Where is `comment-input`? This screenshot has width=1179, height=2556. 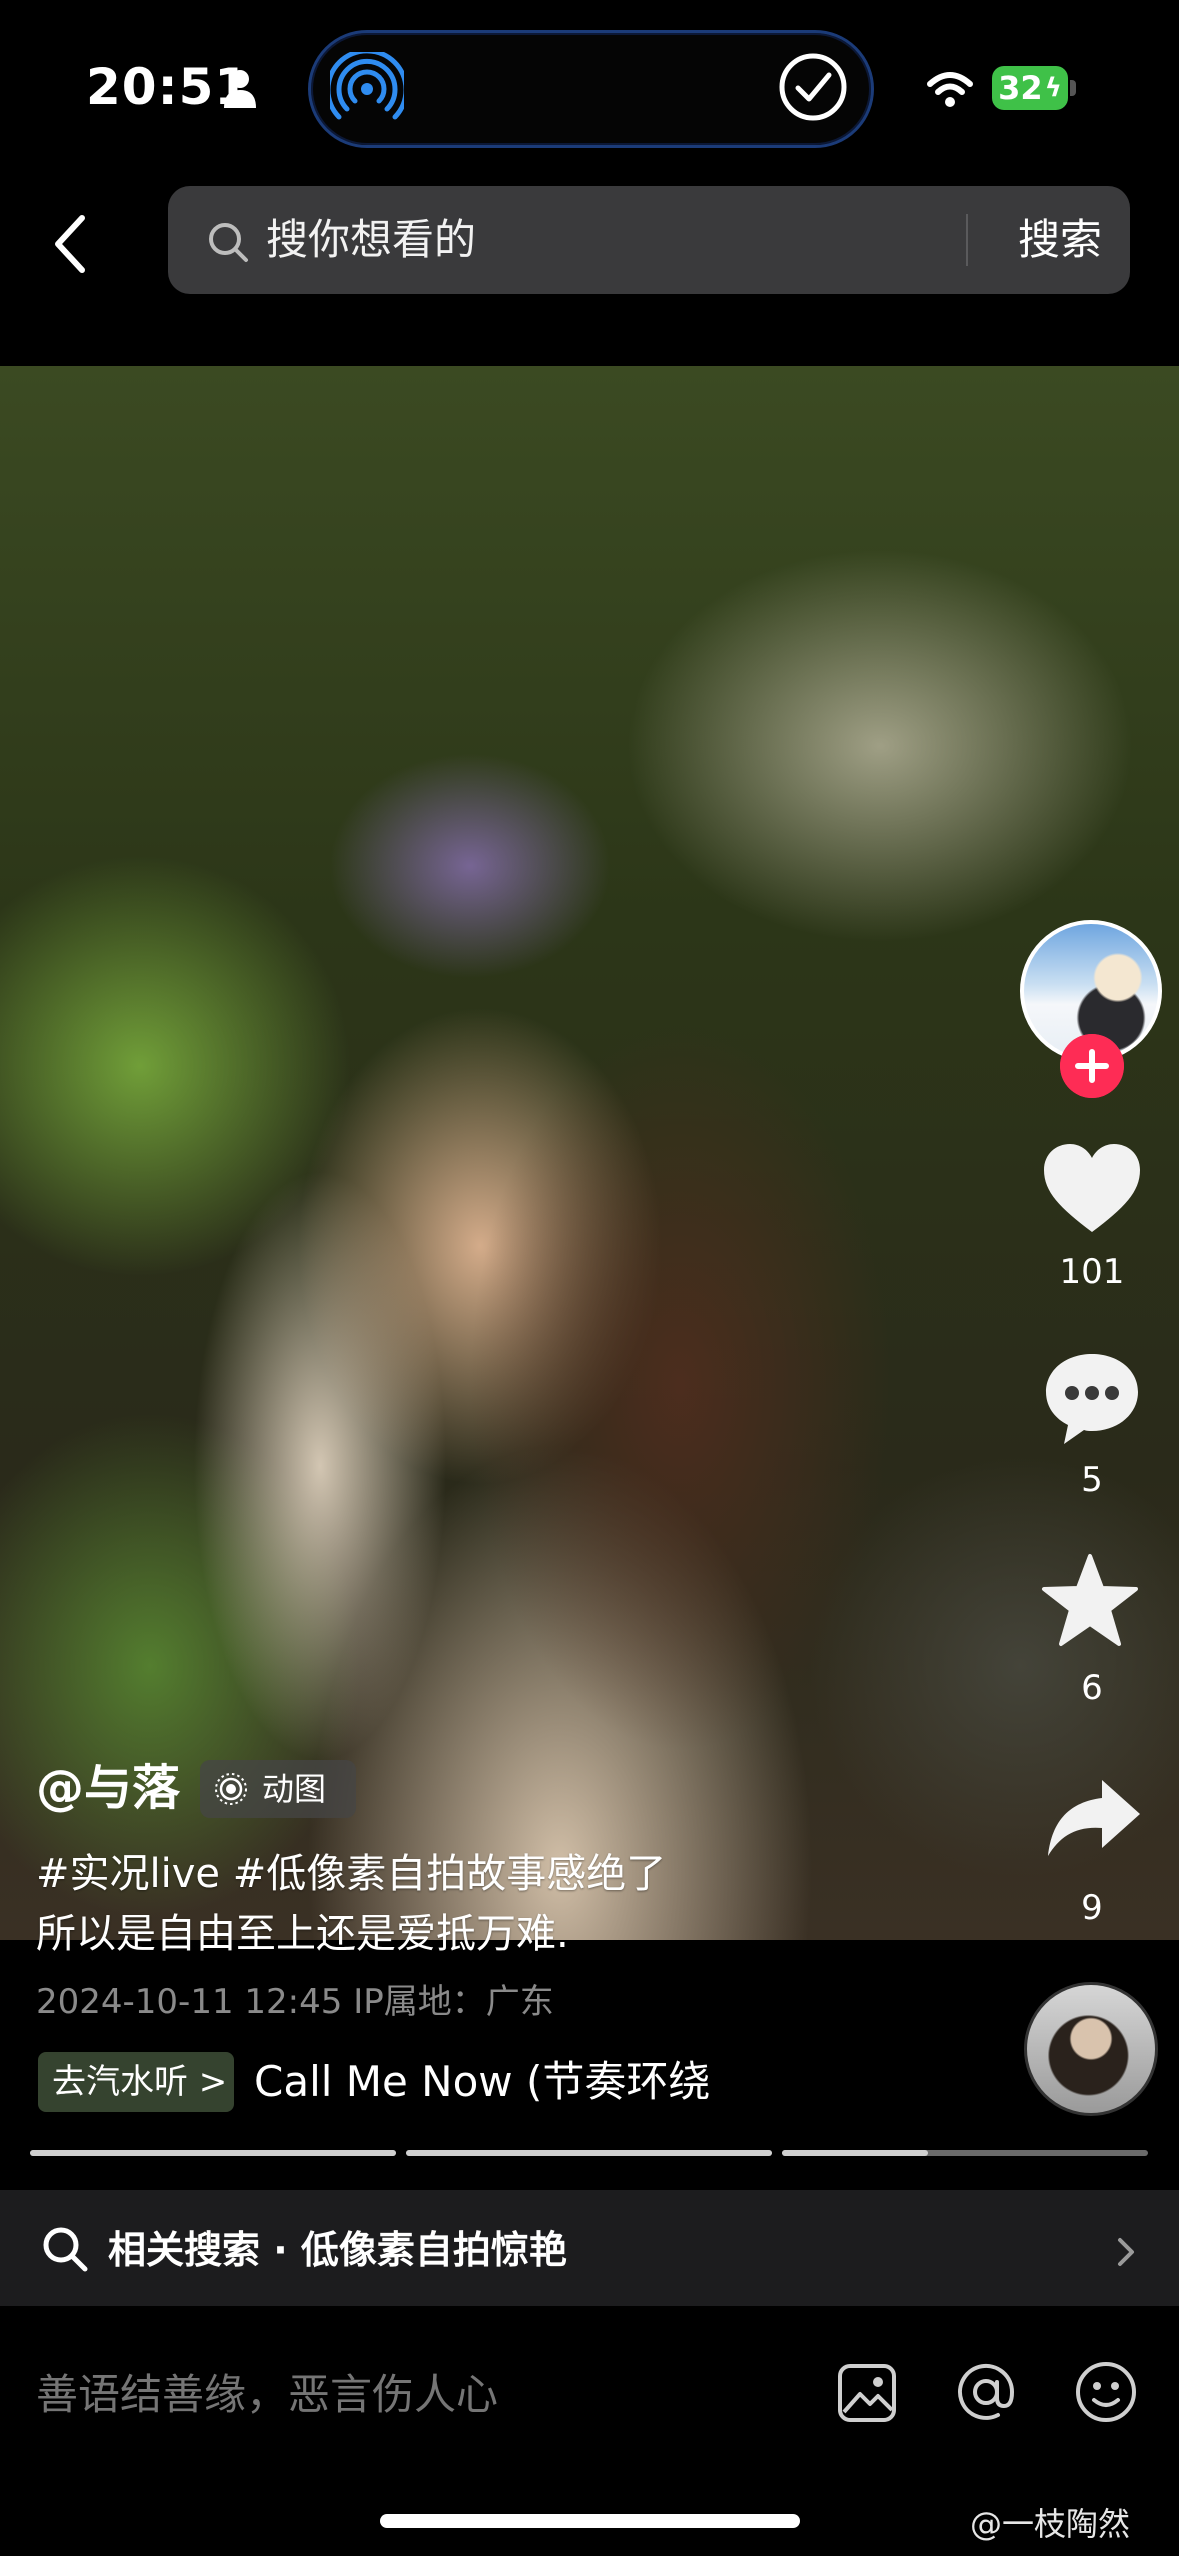 comment-input is located at coordinates (416, 2395).